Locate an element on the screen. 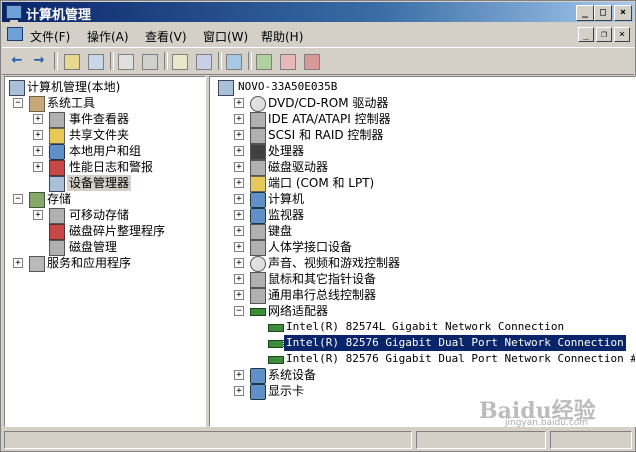 The width and height of the screenshot is (636, 452). ide-controller-icon is located at coordinates (258, 120).